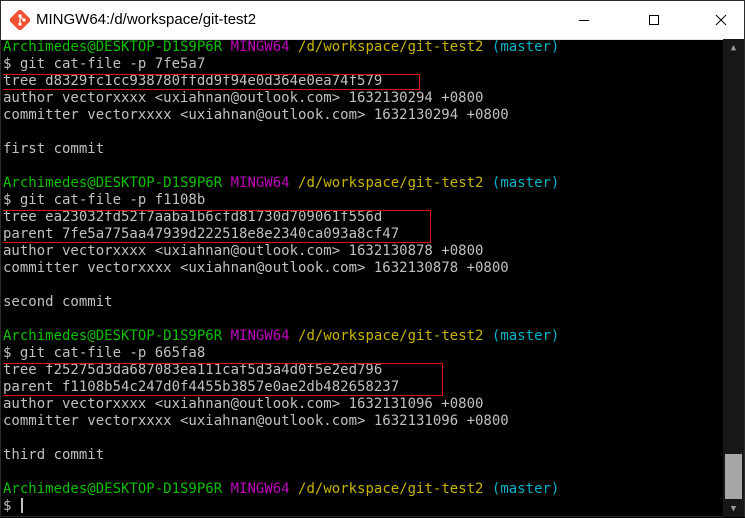  What do you see at coordinates (372, 20) in the screenshot?
I see `title-bar: MINGW64:/d/workspace/git-test2` at bounding box center [372, 20].